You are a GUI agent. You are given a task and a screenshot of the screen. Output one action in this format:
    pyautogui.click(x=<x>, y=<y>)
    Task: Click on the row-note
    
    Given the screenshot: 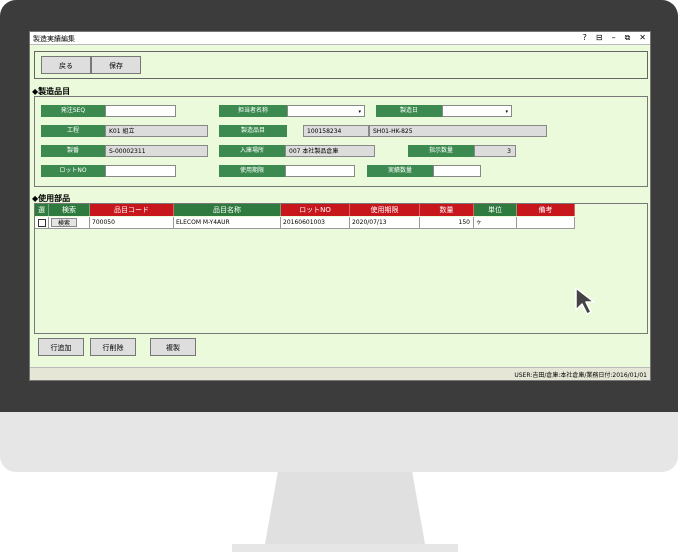 What is the action you would take?
    pyautogui.click(x=546, y=223)
    